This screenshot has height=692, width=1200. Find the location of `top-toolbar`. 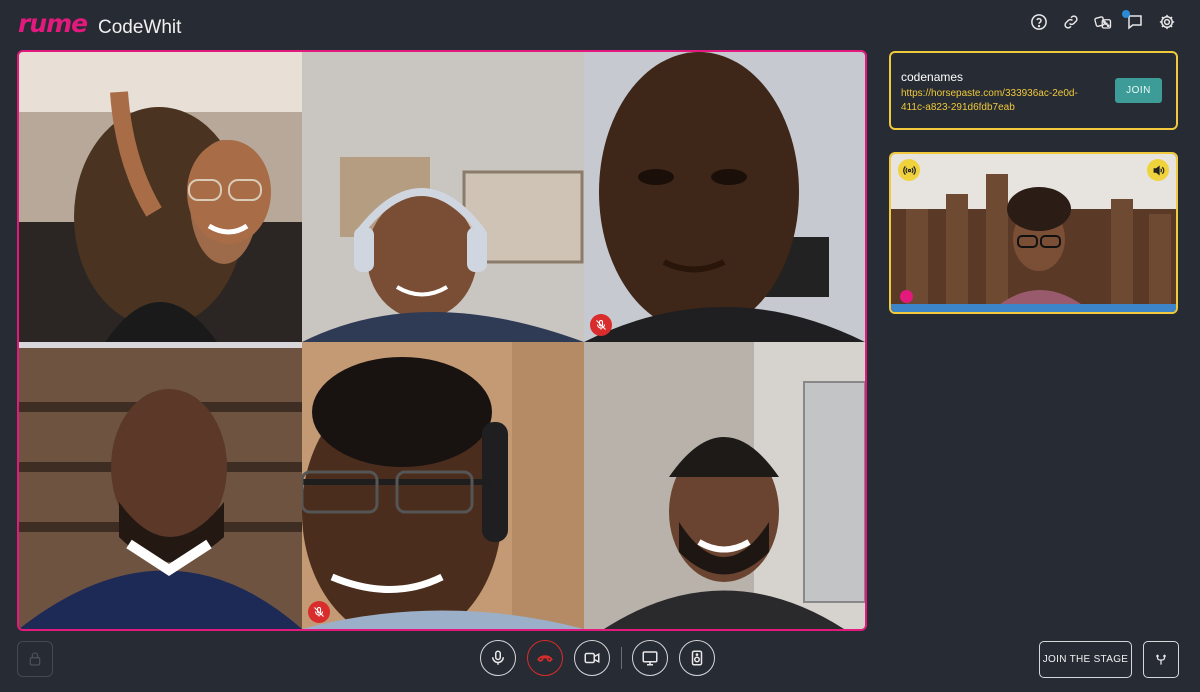

top-toolbar is located at coordinates (1103, 21).